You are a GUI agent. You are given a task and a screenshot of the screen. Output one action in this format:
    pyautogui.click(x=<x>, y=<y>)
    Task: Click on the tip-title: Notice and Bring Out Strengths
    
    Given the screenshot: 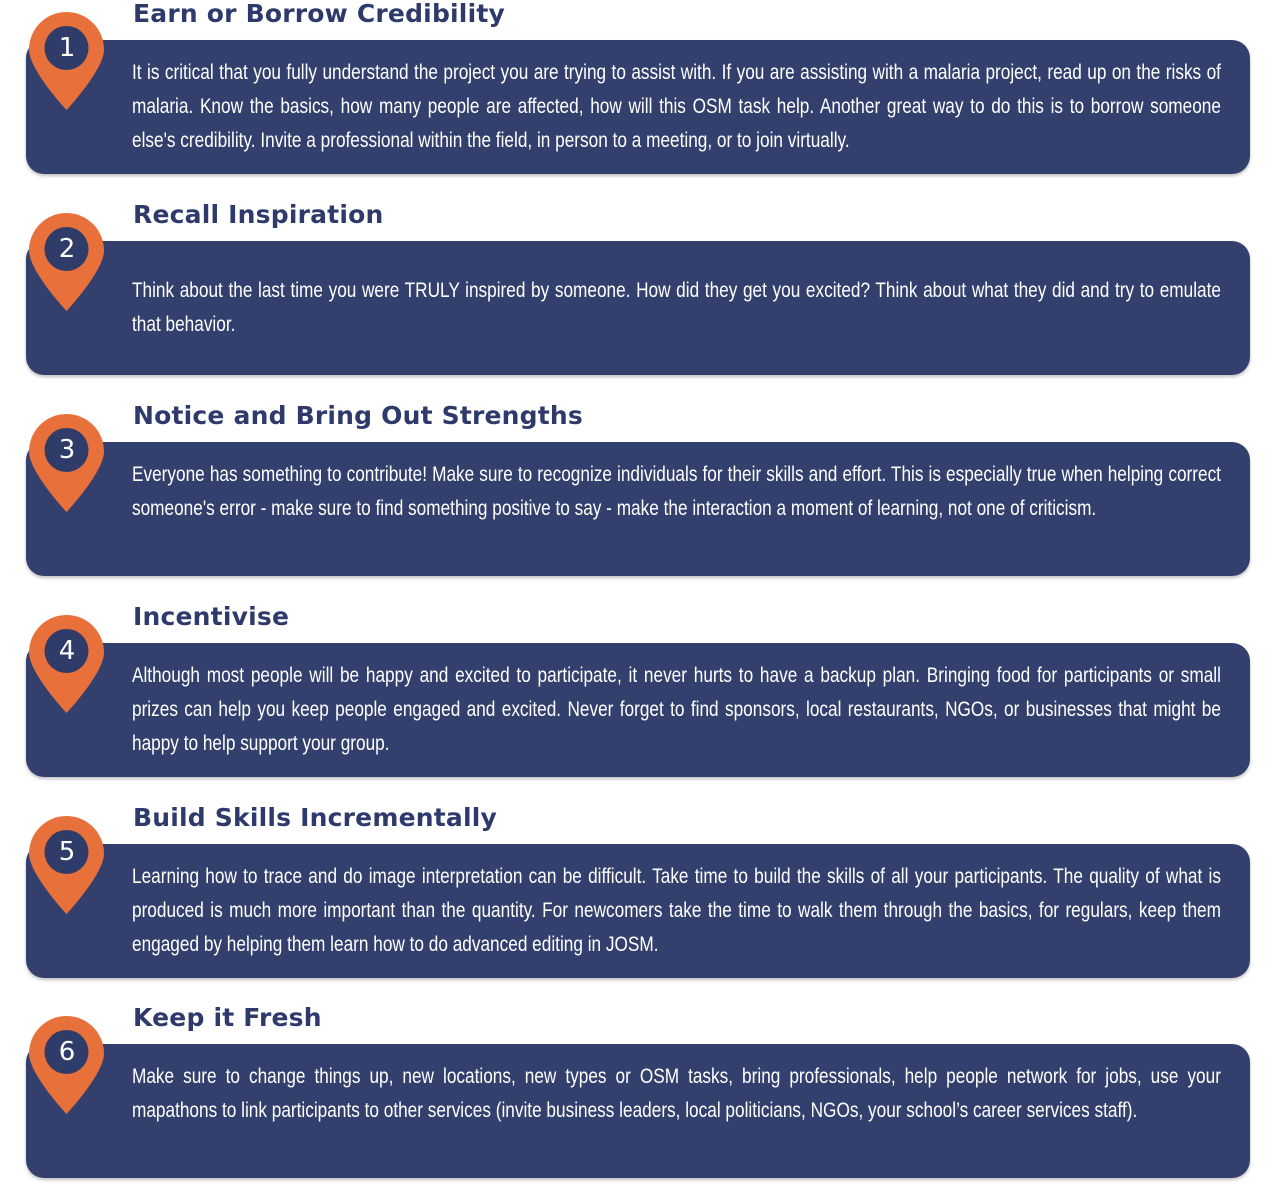 What is the action you would take?
    pyautogui.click(x=358, y=415)
    